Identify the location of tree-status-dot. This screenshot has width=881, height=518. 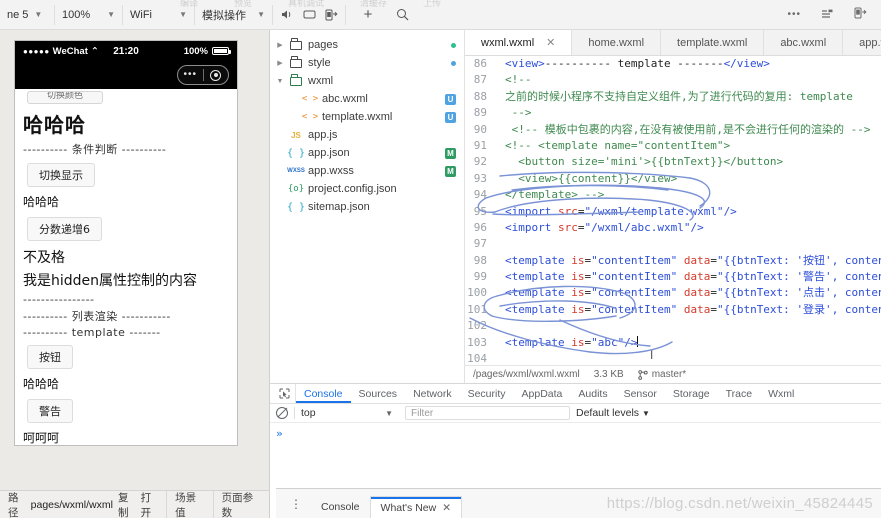
(453, 45).